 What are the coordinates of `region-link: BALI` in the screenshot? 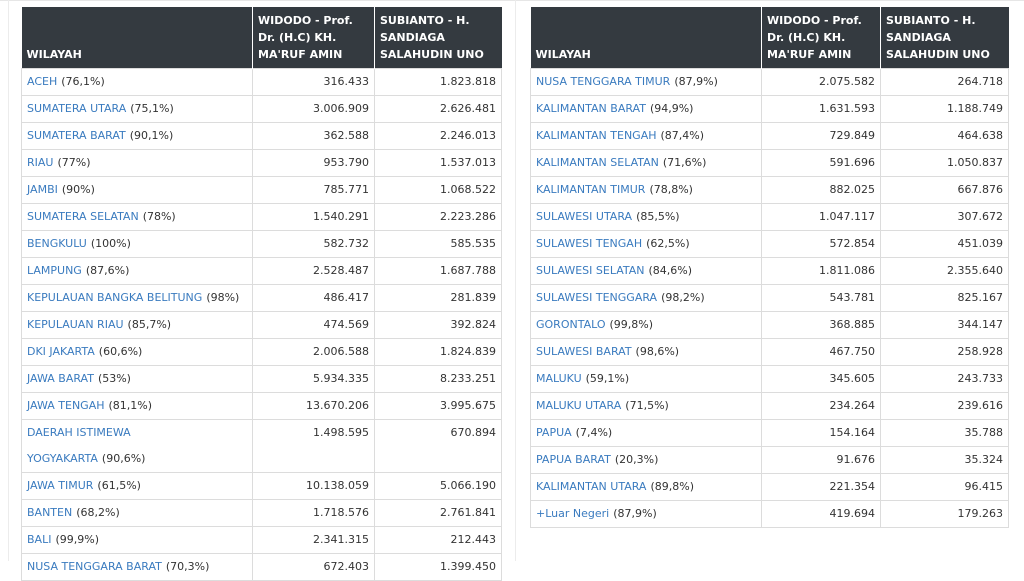 It's located at (39, 539).